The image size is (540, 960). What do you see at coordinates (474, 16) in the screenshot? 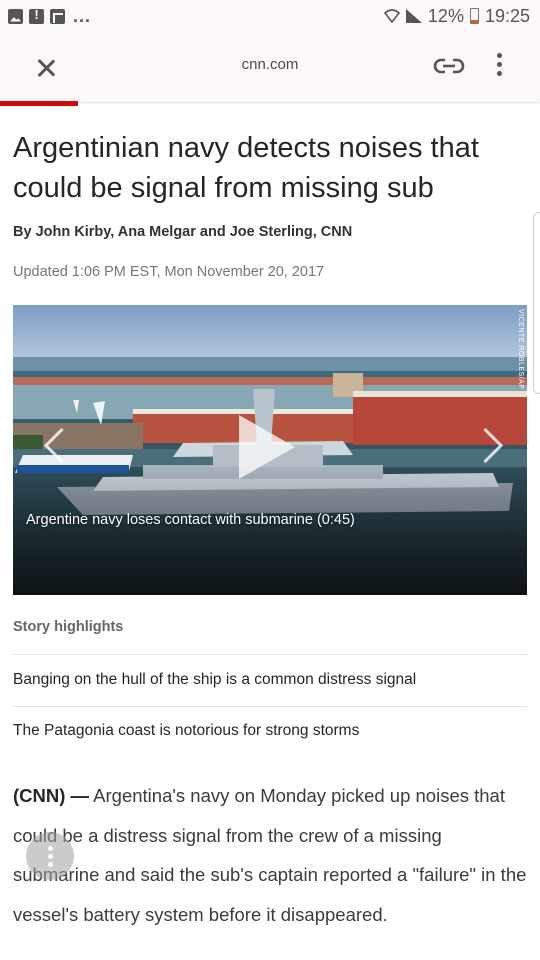
I see `battery-icon` at bounding box center [474, 16].